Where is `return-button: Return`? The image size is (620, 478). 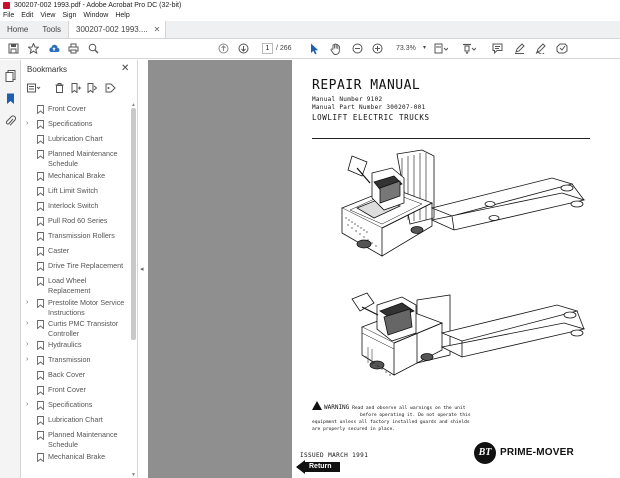
return-button: Return is located at coordinates (318, 467).